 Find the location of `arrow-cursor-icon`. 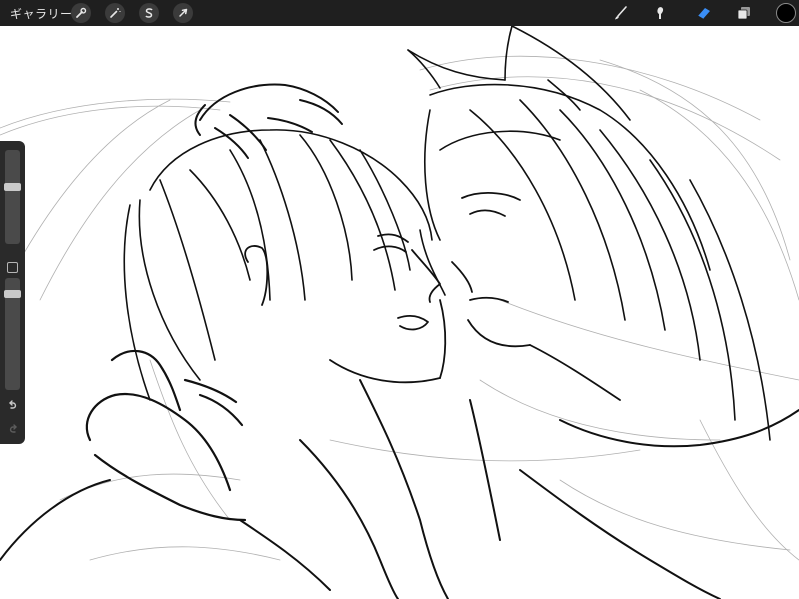

arrow-cursor-icon is located at coordinates (183, 12).